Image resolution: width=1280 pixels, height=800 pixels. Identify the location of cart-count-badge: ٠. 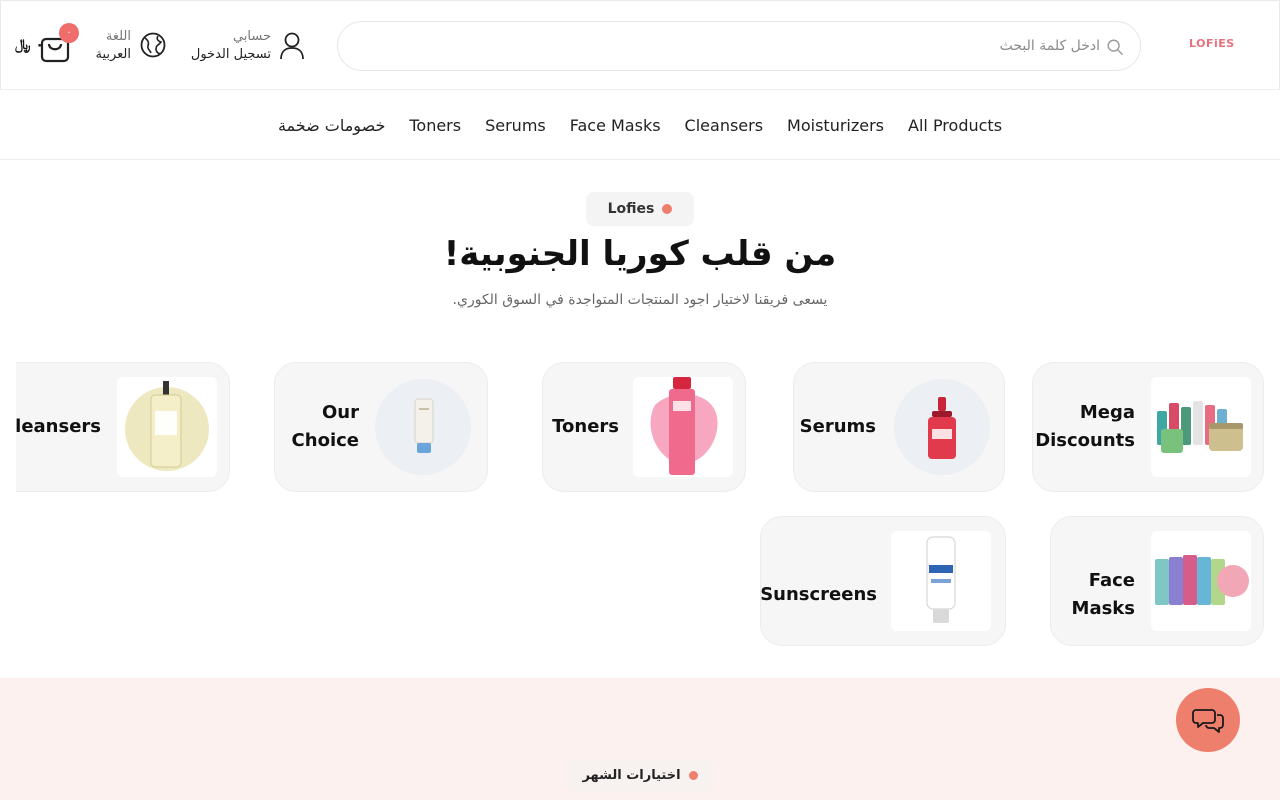
(69, 33).